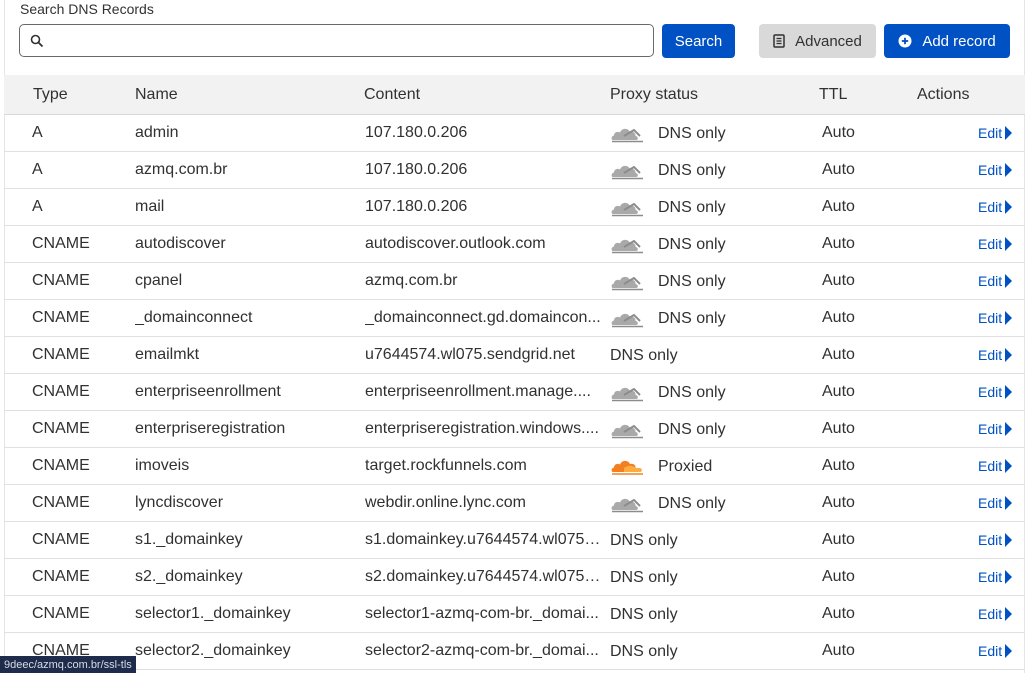  I want to click on record-content: azmq.com.br, so click(411, 280).